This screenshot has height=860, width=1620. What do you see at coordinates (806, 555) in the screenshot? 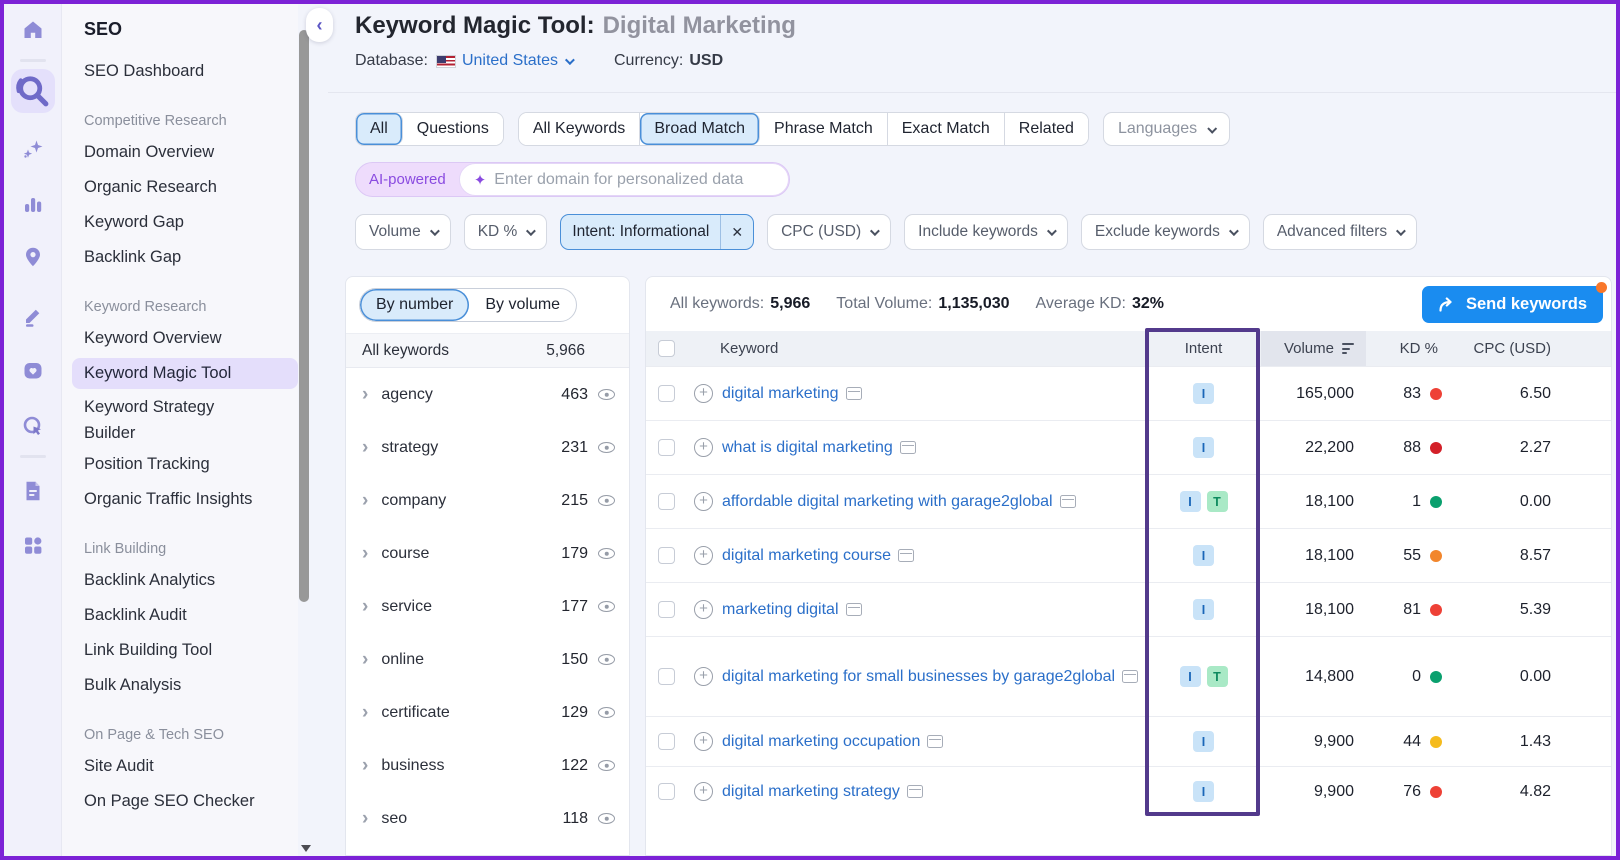
I see `keyword-link: digital marketing course` at bounding box center [806, 555].